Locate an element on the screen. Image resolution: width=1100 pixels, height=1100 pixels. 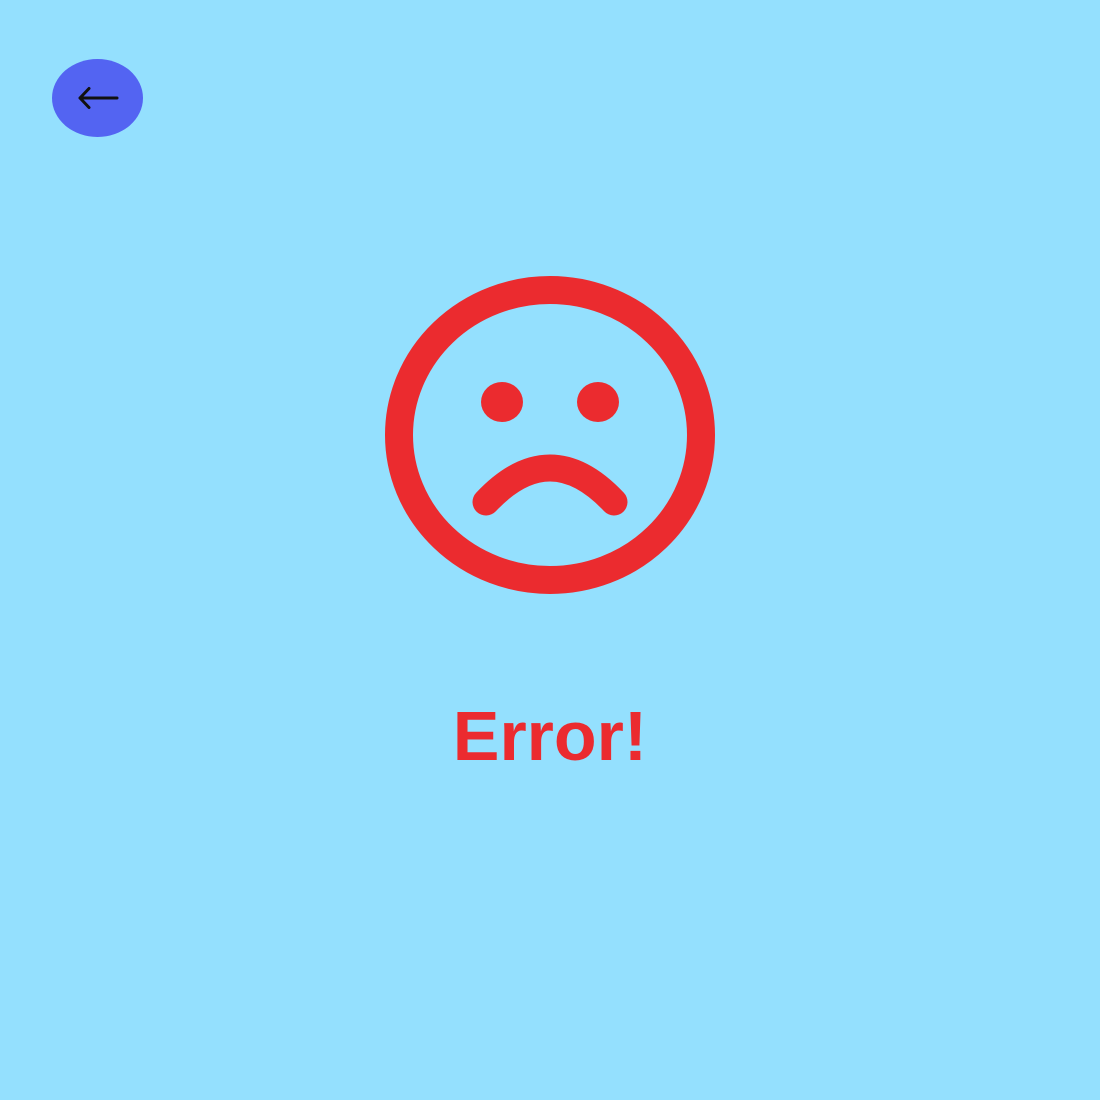
error-title: Error! is located at coordinates (550, 736).